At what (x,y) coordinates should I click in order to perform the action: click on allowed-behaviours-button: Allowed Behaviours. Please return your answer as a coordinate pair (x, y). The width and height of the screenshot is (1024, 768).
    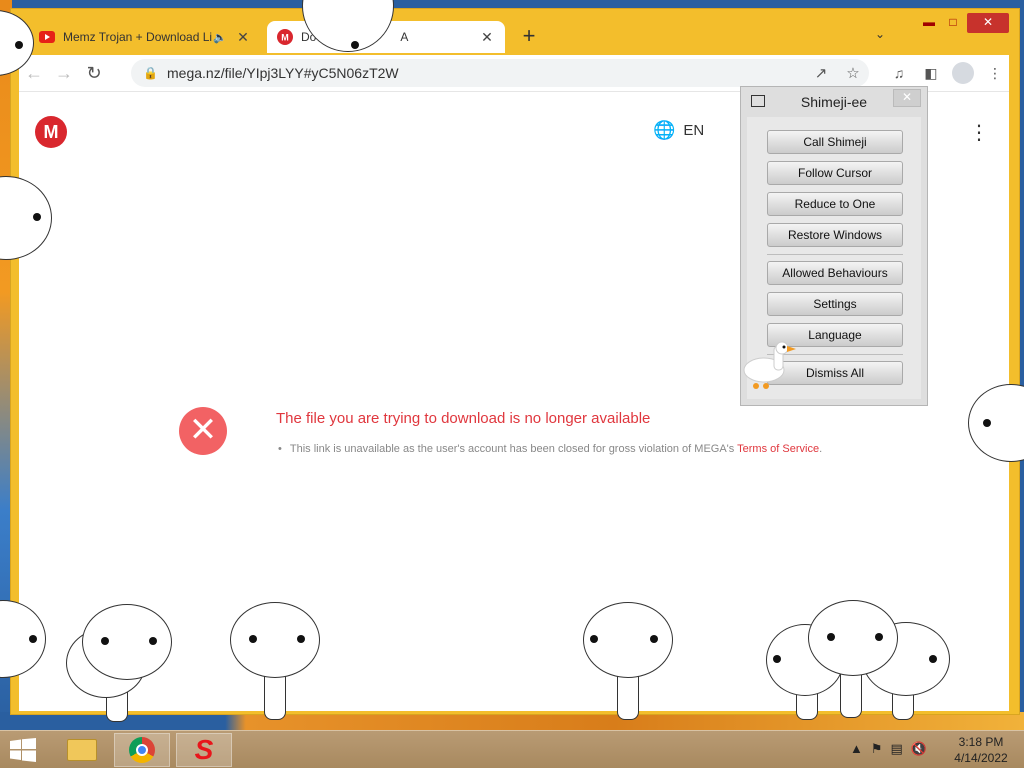
    Looking at the image, I should click on (835, 273).